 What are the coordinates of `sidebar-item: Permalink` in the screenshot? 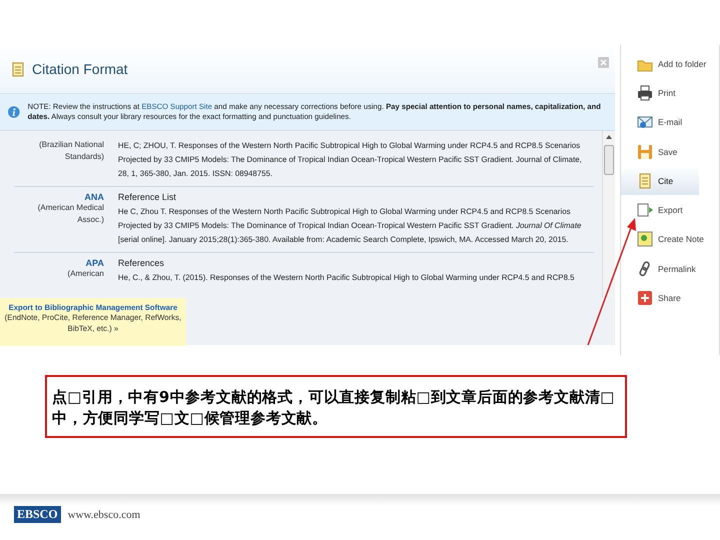 It's located at (670, 269).